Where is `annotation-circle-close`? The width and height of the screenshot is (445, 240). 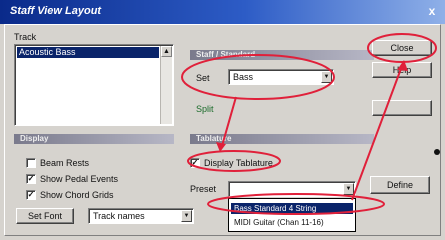 annotation-circle-close is located at coordinates (402, 48).